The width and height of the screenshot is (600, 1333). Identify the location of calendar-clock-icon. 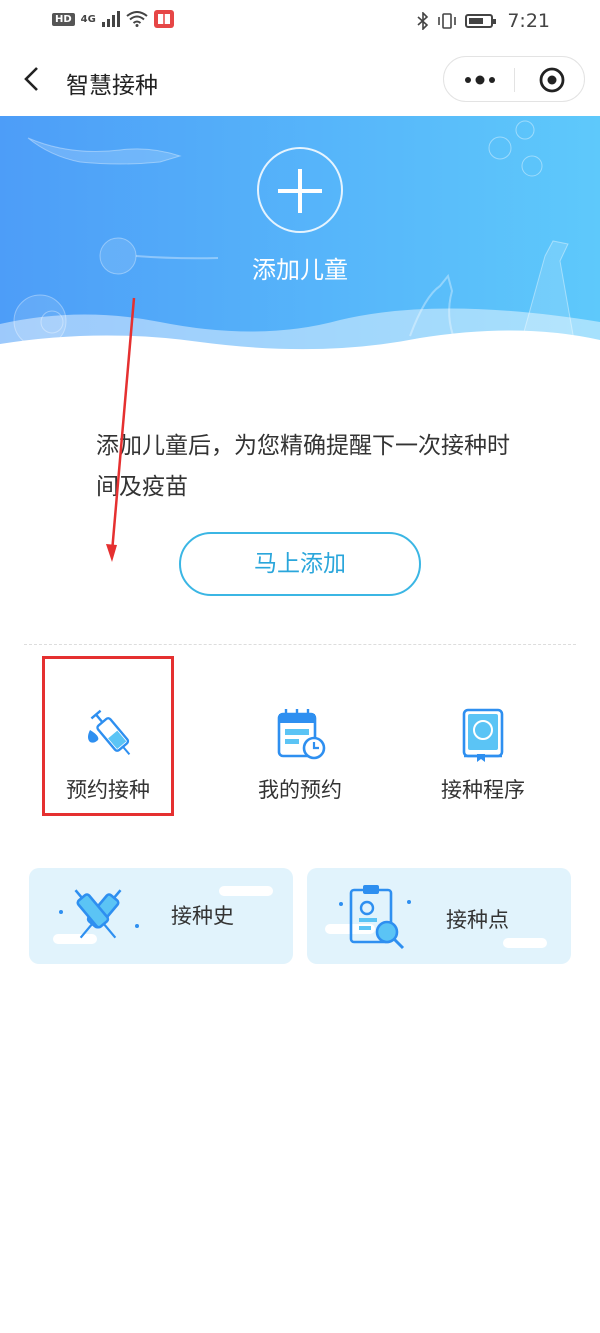
(301, 734).